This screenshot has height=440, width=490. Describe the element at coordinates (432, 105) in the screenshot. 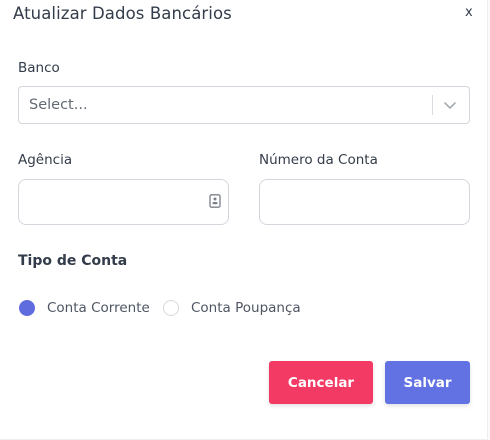

I see `select-separator` at that location.